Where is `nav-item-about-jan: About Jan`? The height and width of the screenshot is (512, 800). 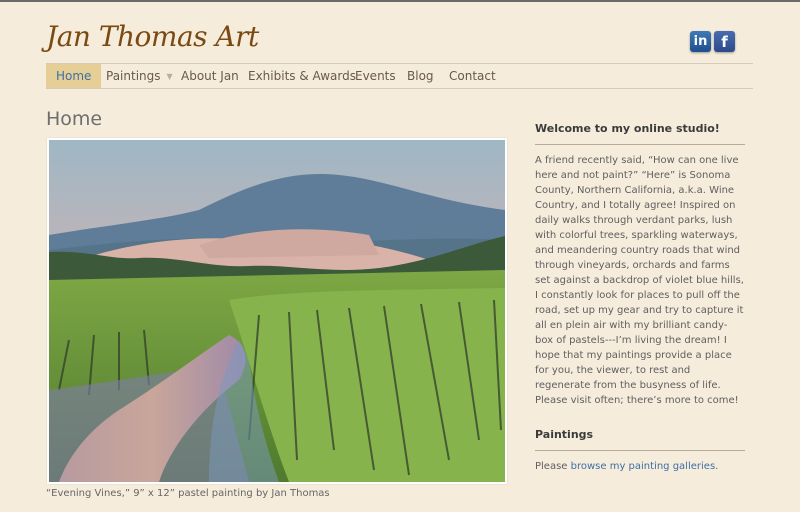 nav-item-about-jan: About Jan is located at coordinates (210, 76).